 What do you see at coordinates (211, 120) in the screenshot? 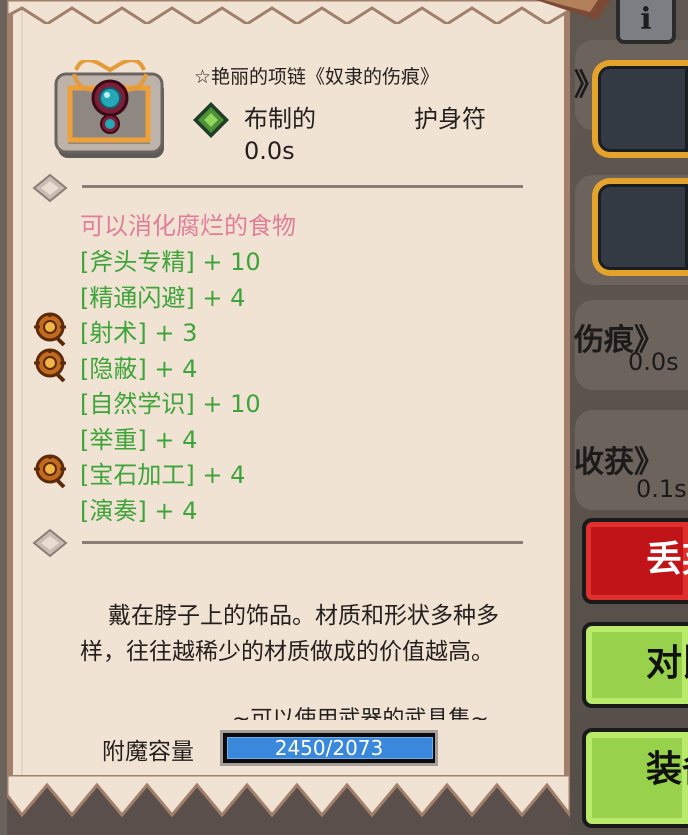
I see `fabric-type-icon` at bounding box center [211, 120].